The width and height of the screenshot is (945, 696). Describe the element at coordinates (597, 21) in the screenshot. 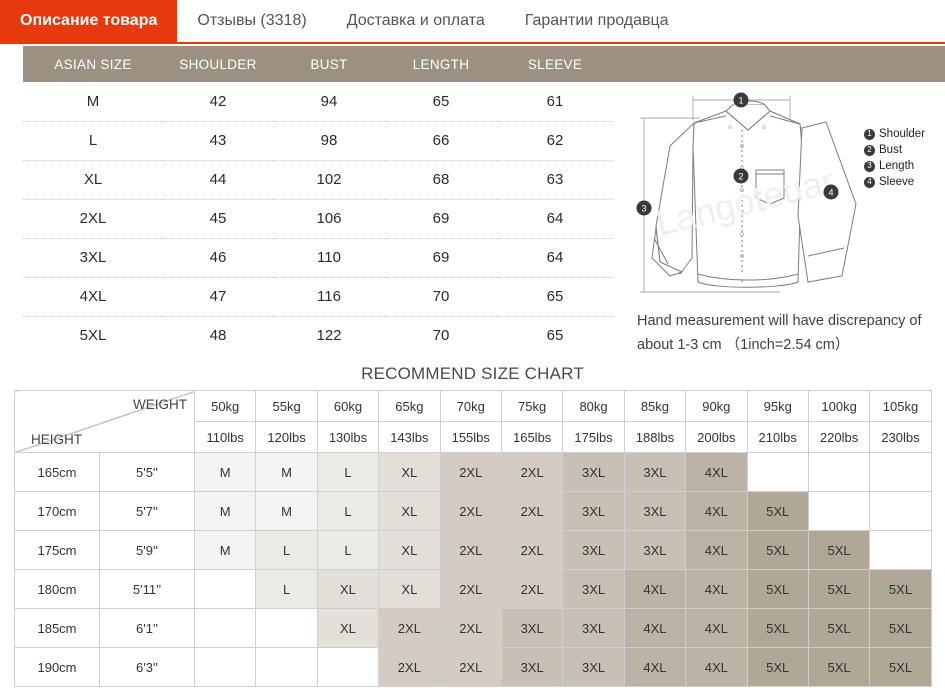

I see `tab-seller-guarantees: Гарантии продавца` at that location.